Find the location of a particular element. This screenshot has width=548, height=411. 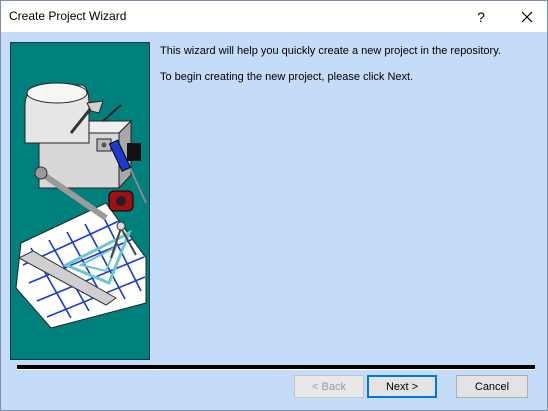

window-title: Create Project Wizard is located at coordinates (68, 16).